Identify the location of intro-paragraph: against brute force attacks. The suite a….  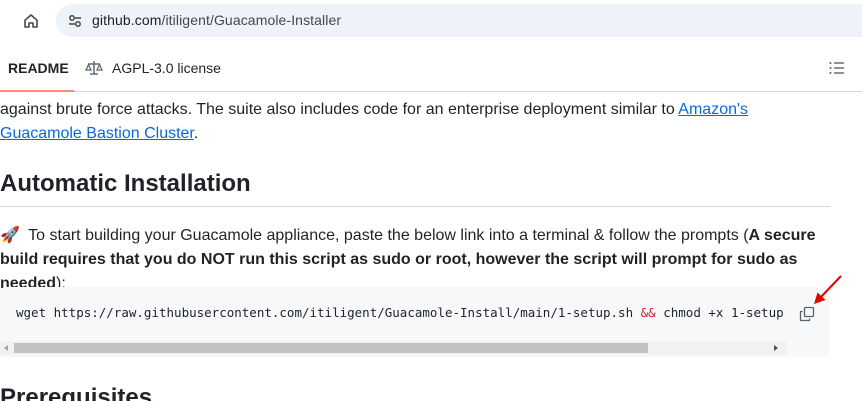
(415, 122).